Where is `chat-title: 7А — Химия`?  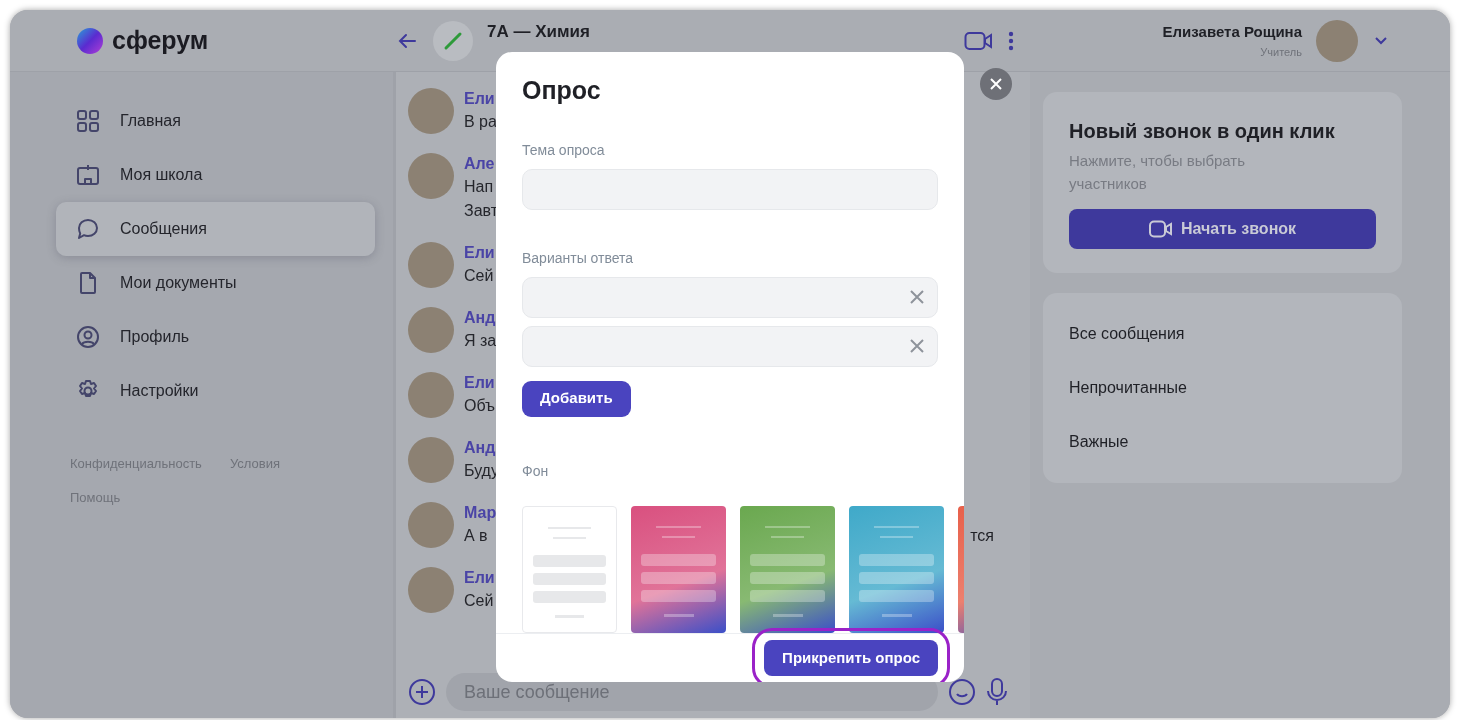
chat-title: 7А — Химия is located at coordinates (538, 31).